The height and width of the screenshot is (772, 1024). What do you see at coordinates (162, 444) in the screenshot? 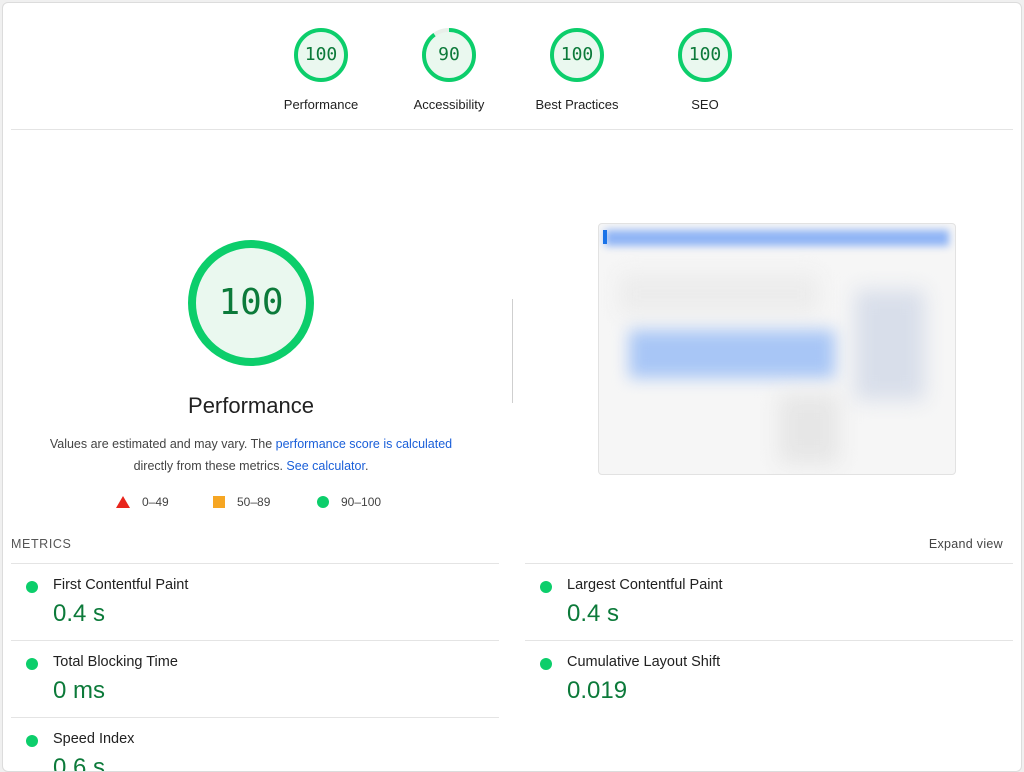
I see `description-text: Values are estimated and may vary. The` at bounding box center [162, 444].